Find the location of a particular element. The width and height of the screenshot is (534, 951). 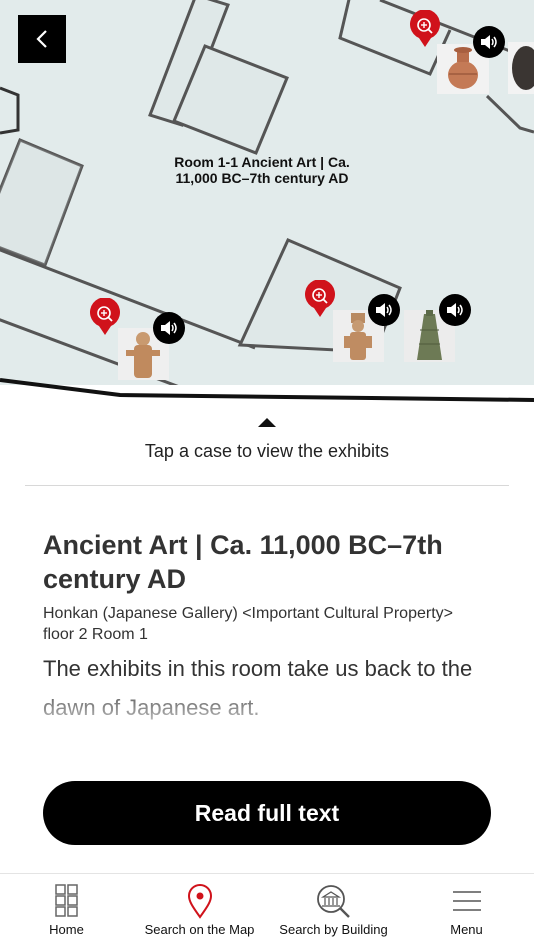

chevron-left-icon is located at coordinates (41, 39).